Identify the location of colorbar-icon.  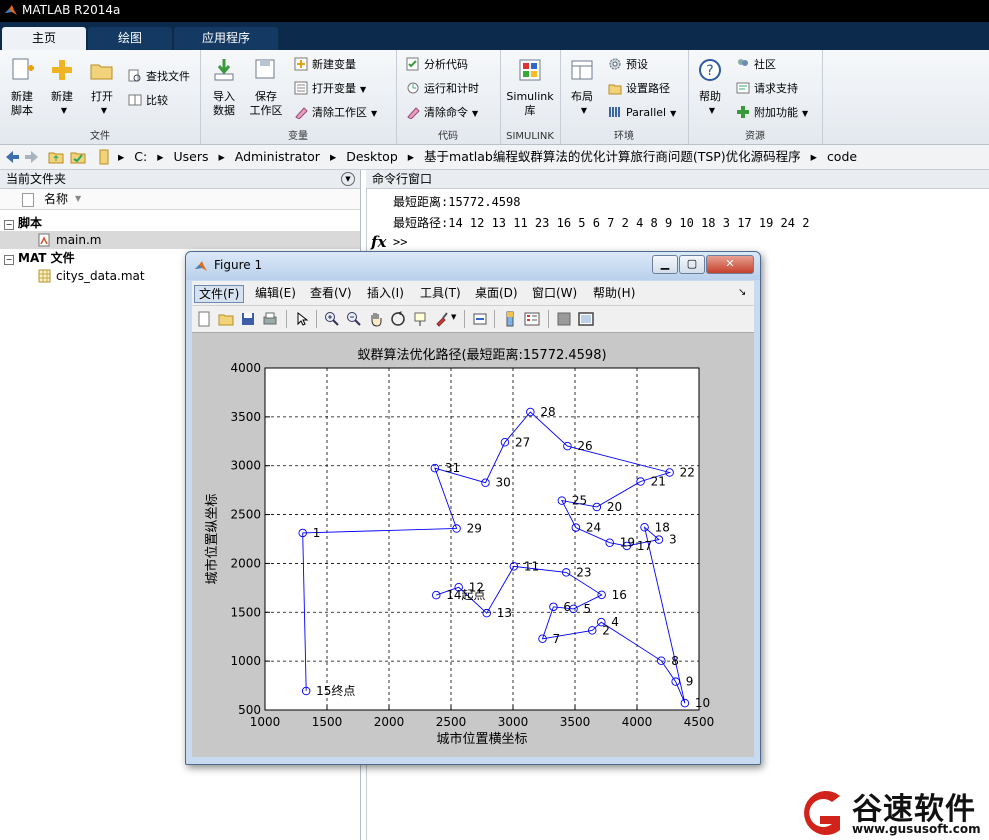
(510, 319).